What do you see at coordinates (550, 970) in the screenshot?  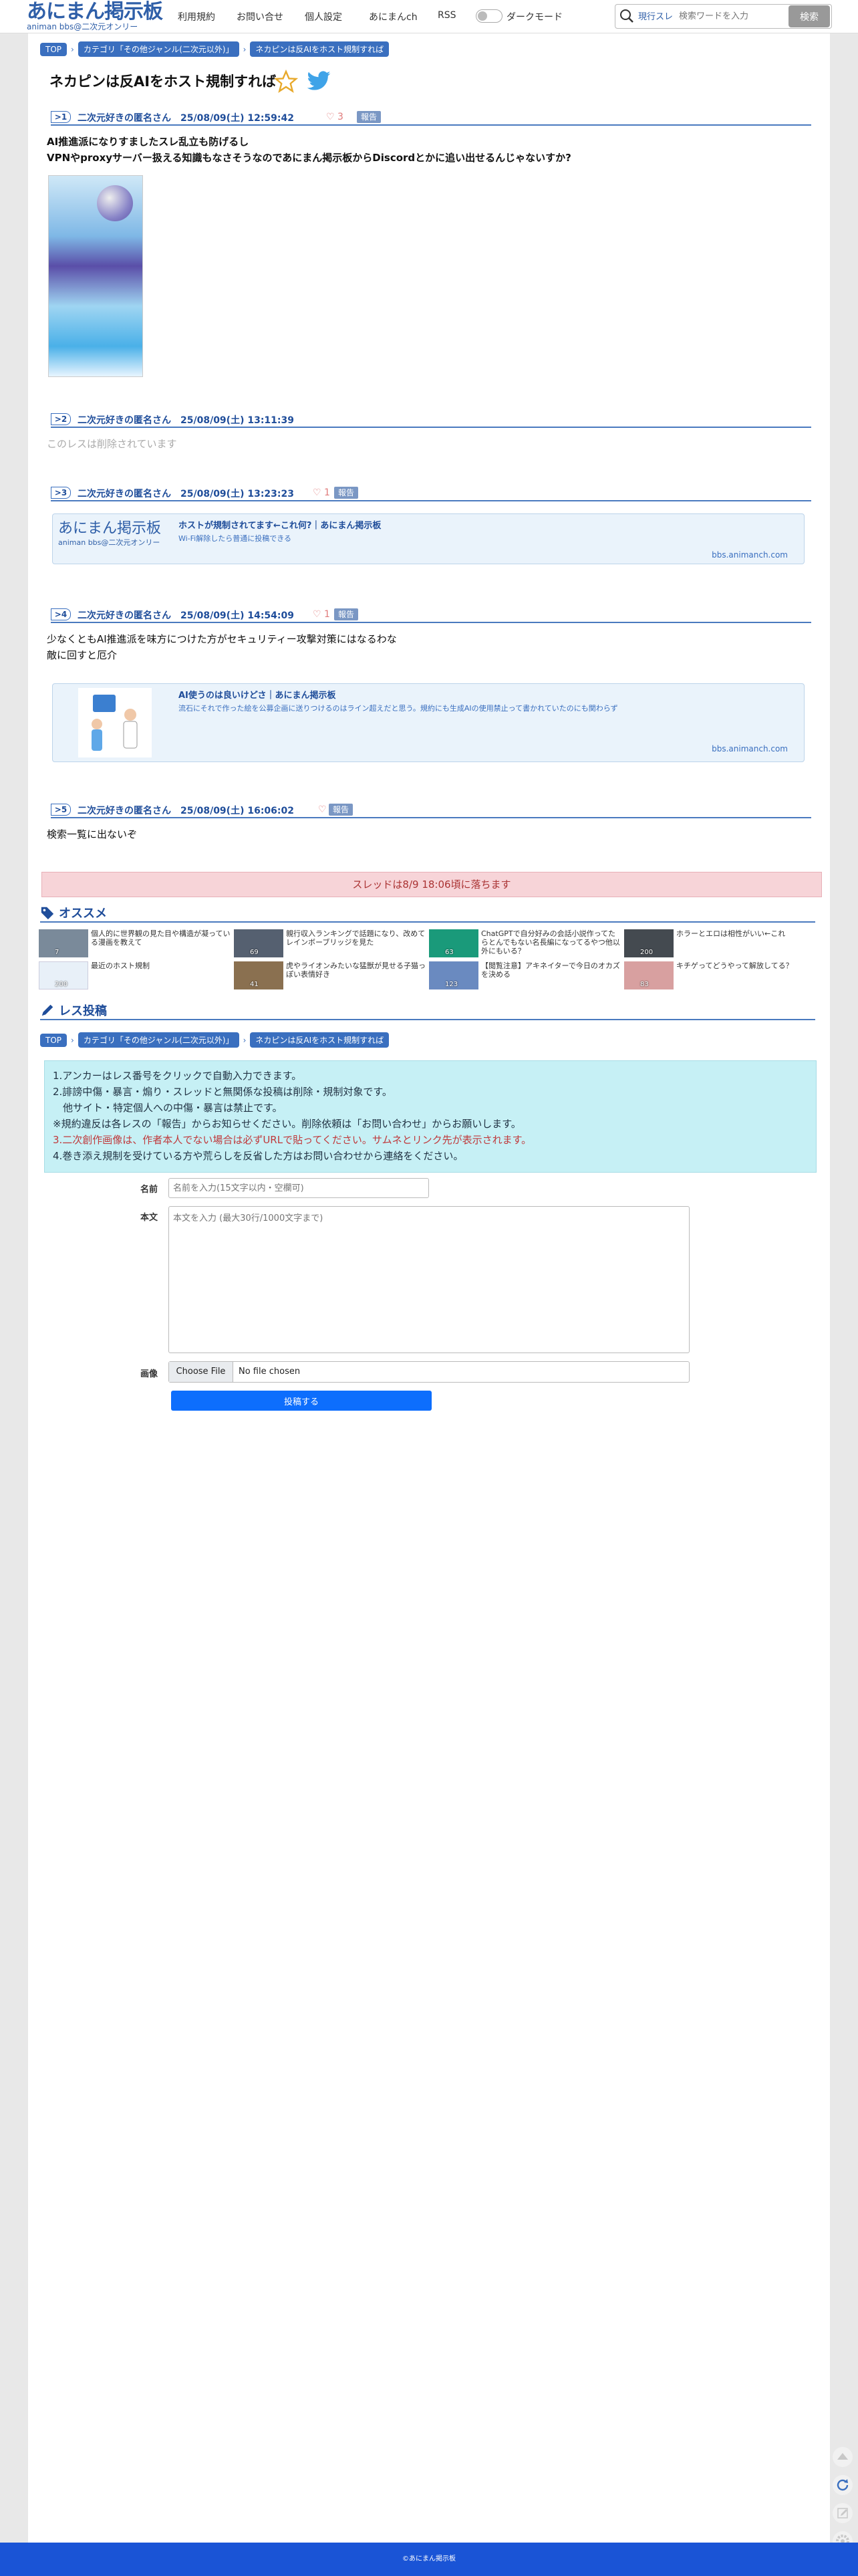 I see `recommend-text: 【閲覧注意】アキネイターで今日のオカズを決める` at bounding box center [550, 970].